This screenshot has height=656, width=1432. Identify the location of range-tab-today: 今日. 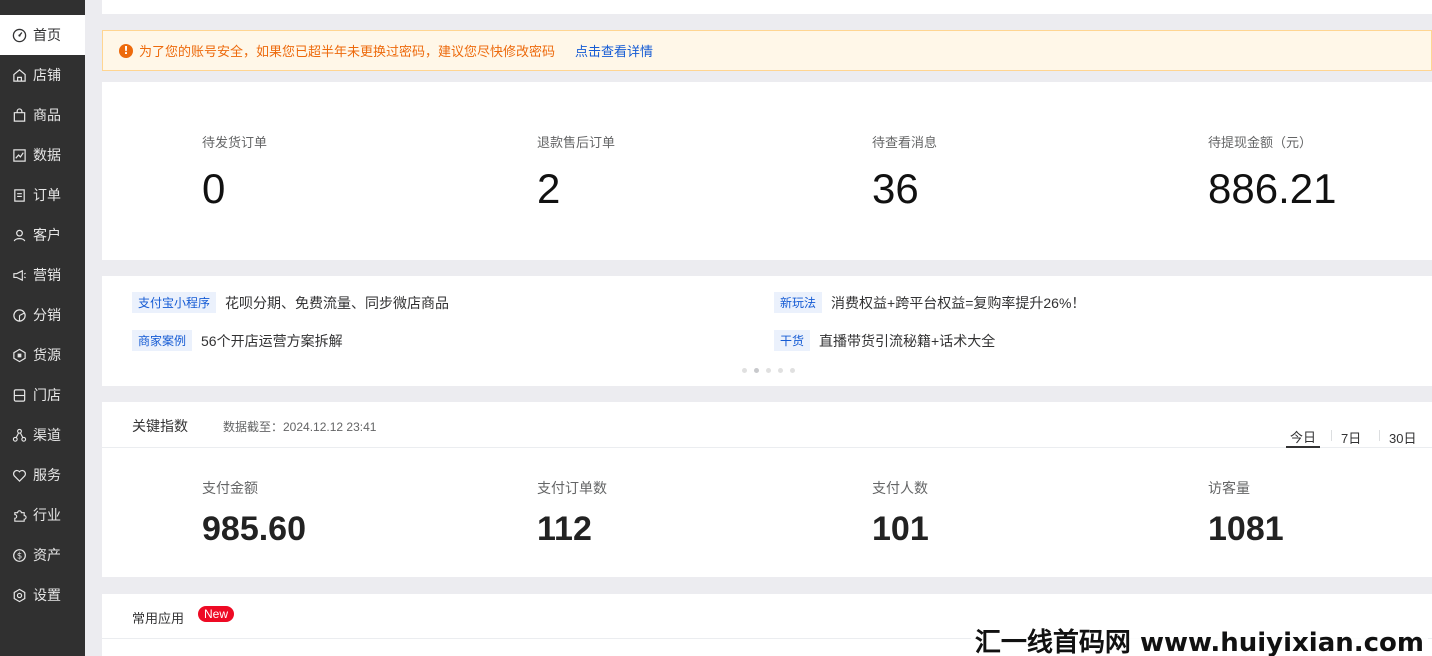
(1303, 437).